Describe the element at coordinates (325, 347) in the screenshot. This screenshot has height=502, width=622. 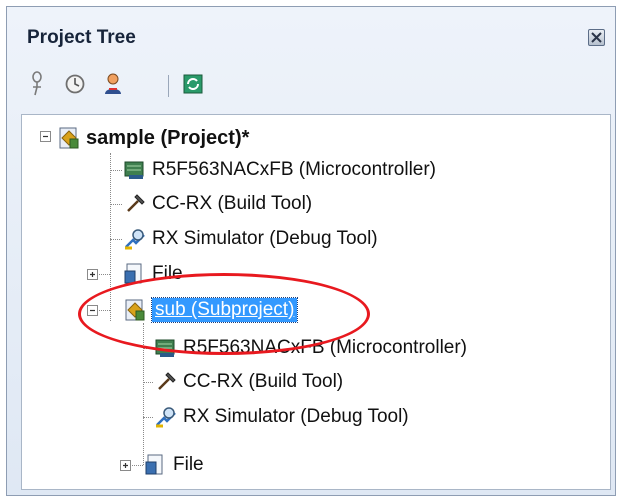
I see `sub-microcontroller-label: R5F563NACxFB (Microcontroller)` at that location.